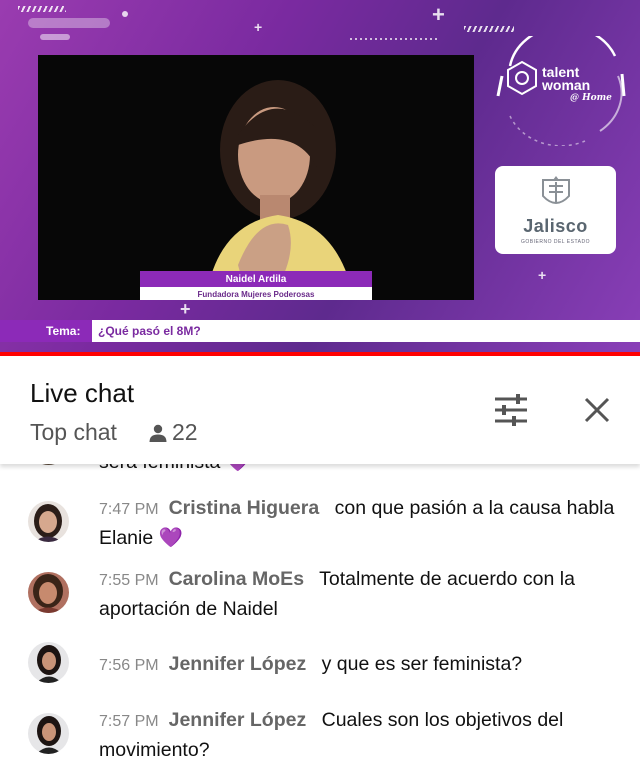 Image resolution: width=640 pixels, height=768 pixels. What do you see at coordinates (244, 508) in the screenshot?
I see `message-author: Cristina Higuera` at bounding box center [244, 508].